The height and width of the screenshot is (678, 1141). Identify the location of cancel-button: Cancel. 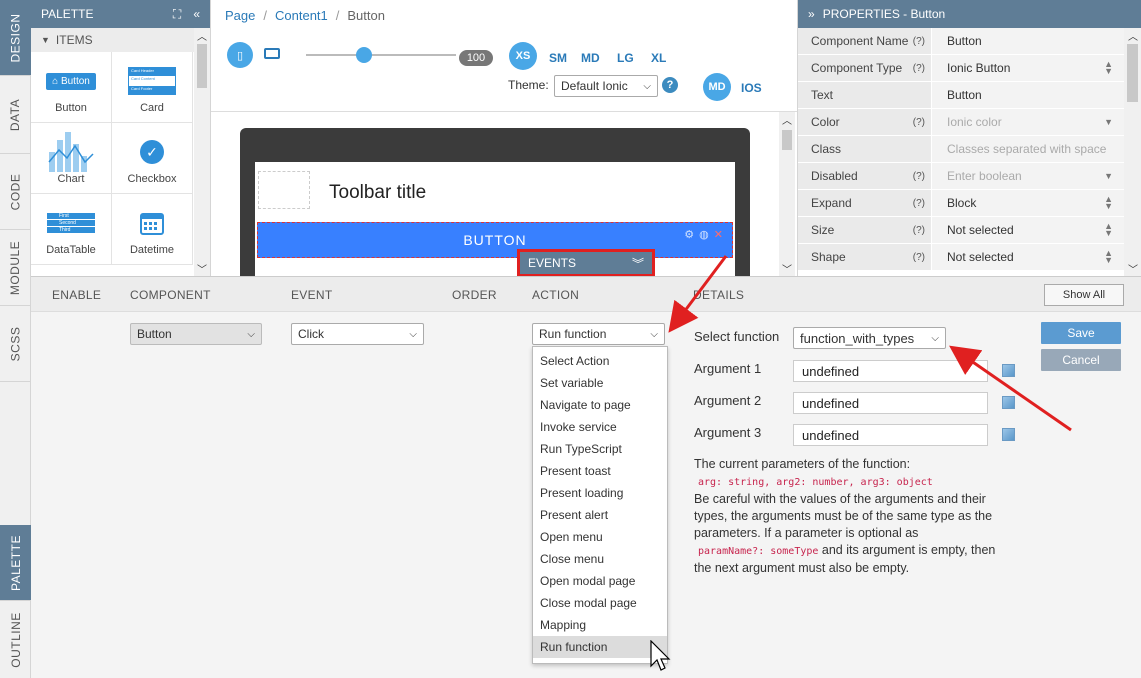
(1081, 360).